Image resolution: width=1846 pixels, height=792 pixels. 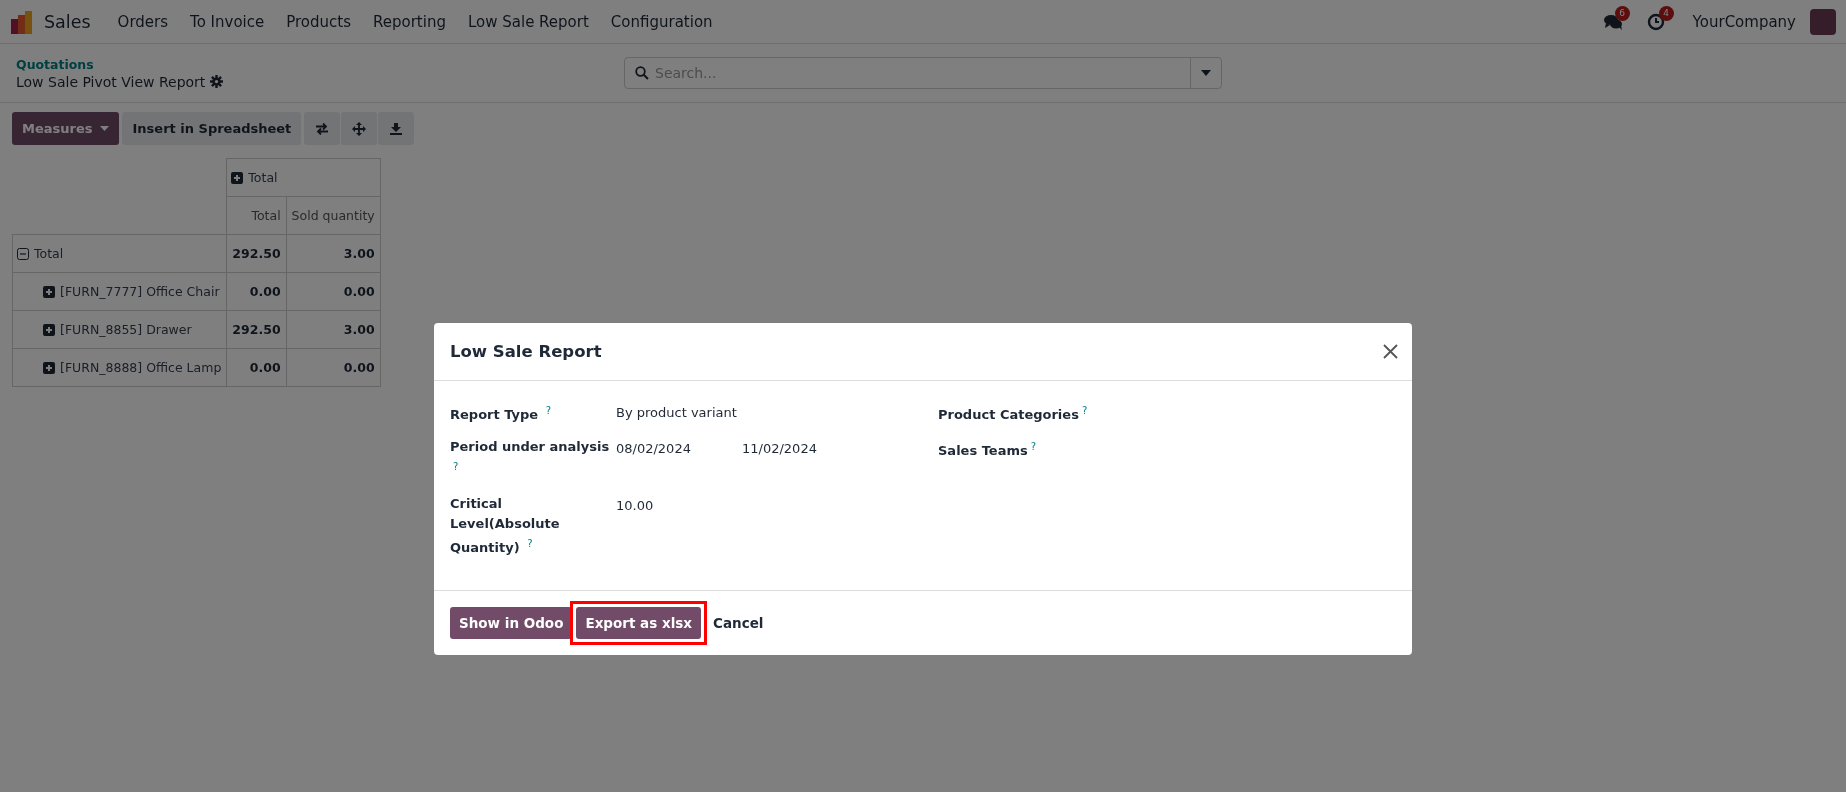 What do you see at coordinates (212, 128) in the screenshot?
I see `insert-in-spreadsheet-button: Insert in Spreadsheet` at bounding box center [212, 128].